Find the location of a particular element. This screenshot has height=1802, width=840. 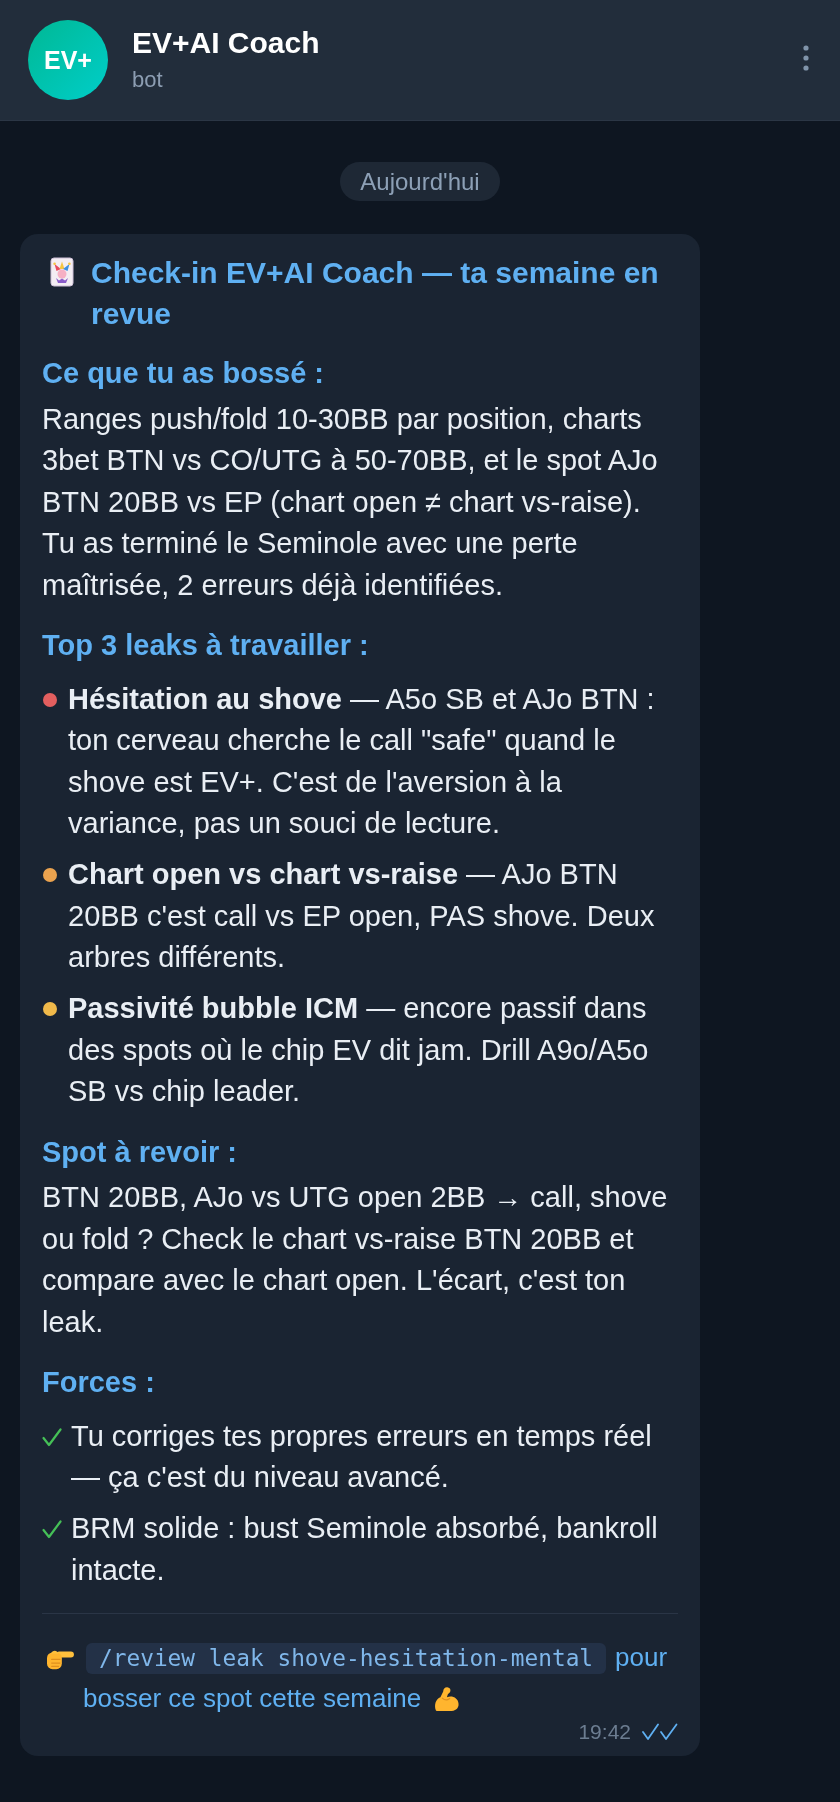

section-heading: Ce que tu as bossé : is located at coordinates (183, 373).